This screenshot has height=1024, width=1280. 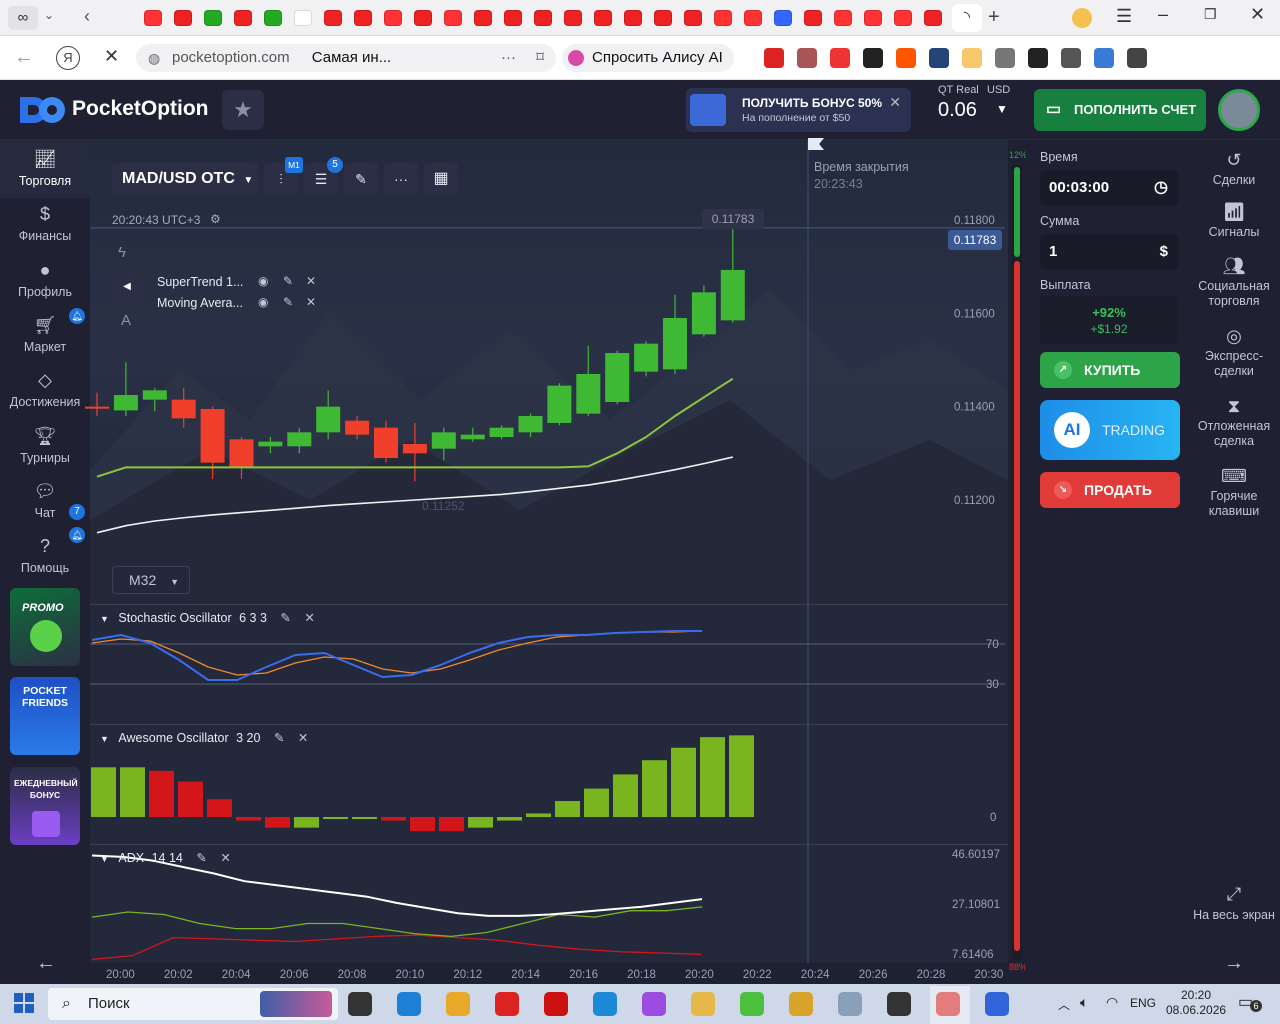 I want to click on clock-icon: ◷, so click(x=1161, y=188).